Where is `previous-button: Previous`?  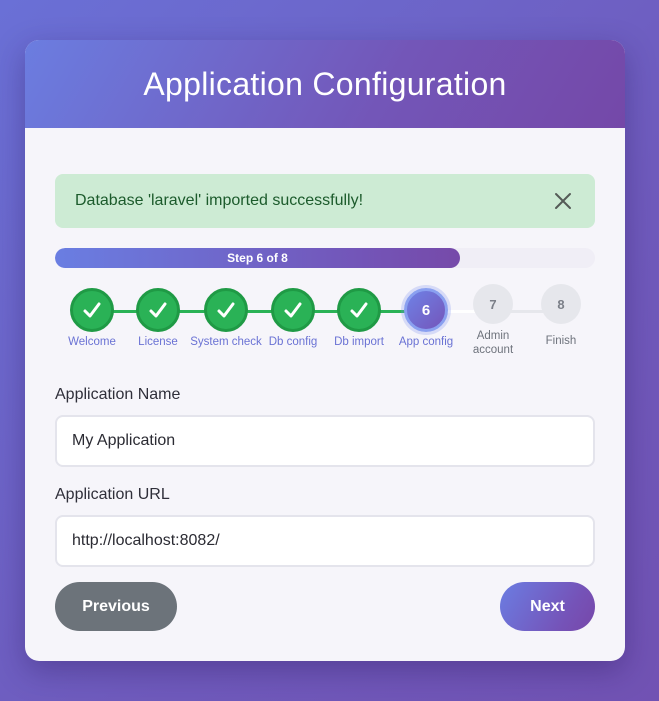
previous-button: Previous is located at coordinates (116, 606).